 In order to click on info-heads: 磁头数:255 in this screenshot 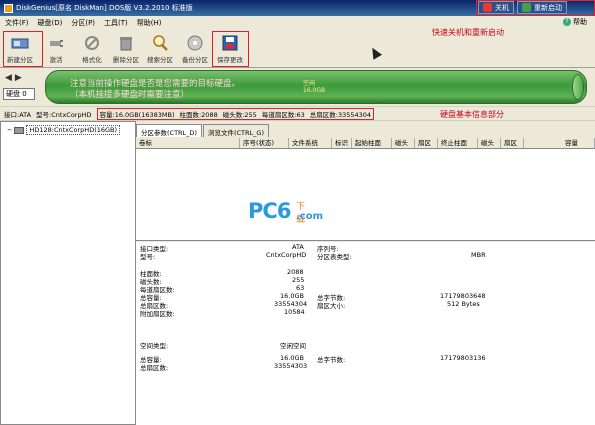, I will do `click(239, 114)`.